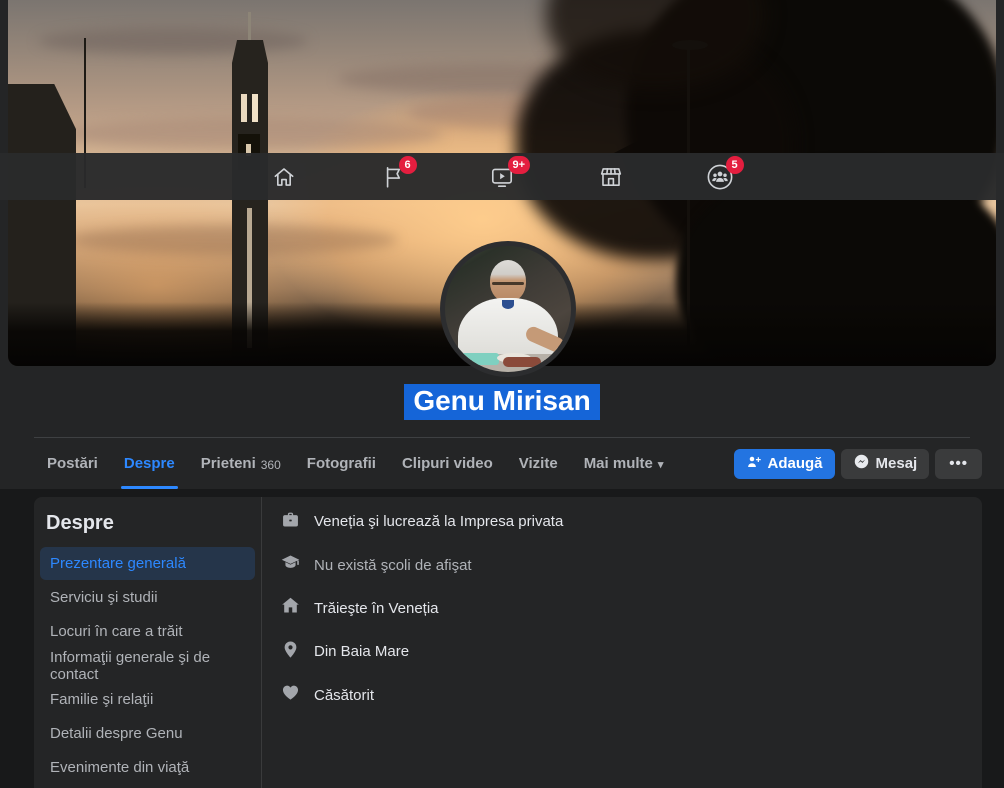 This screenshot has width=1004, height=788. What do you see at coordinates (147, 631) in the screenshot?
I see `sidebar-item-locuri: Locuri în care a trăit` at bounding box center [147, 631].